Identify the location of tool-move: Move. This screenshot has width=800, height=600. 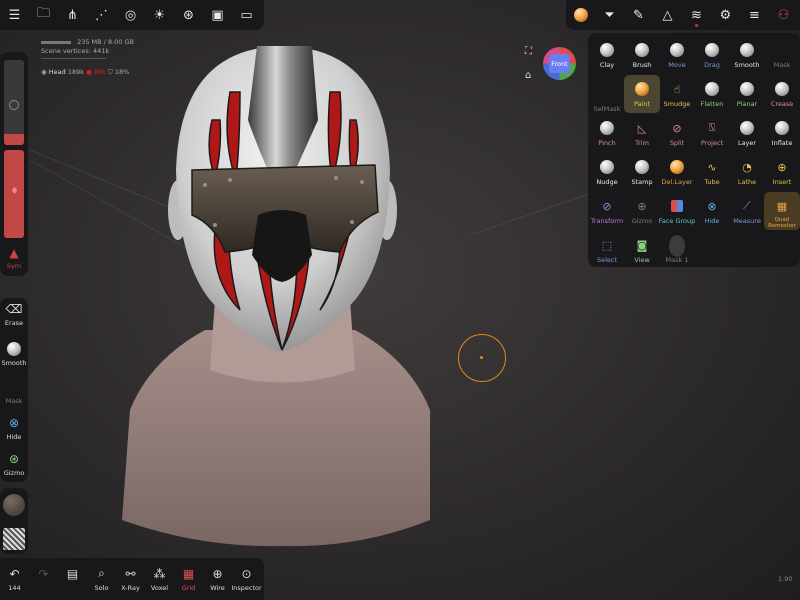
(677, 55).